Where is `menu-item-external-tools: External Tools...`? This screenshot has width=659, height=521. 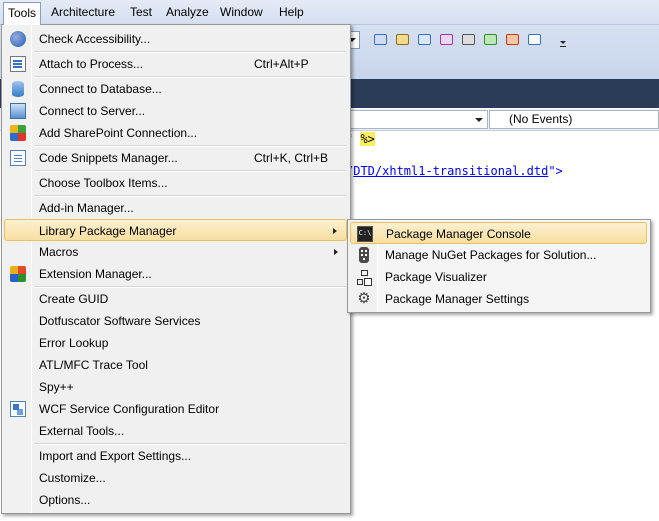
menu-item-external-tools: External Tools... is located at coordinates (175, 431).